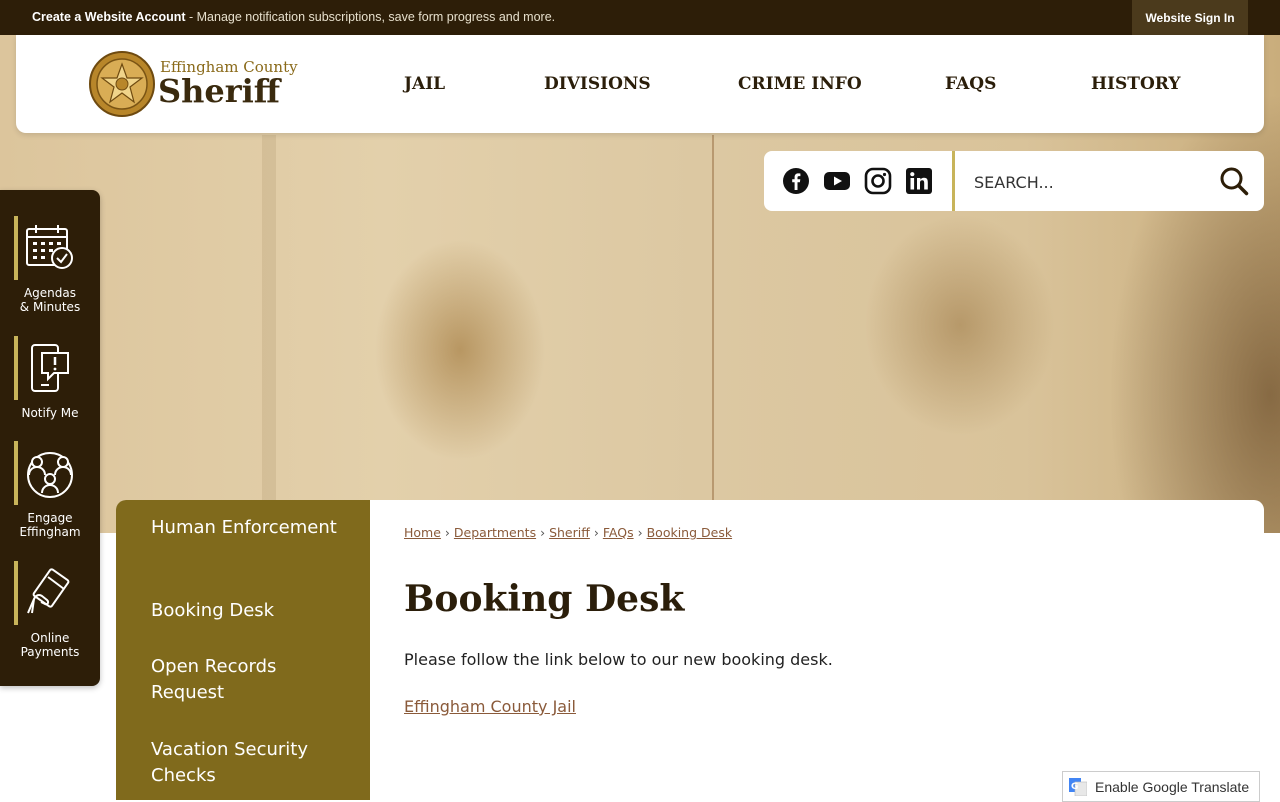 The height and width of the screenshot is (802, 1280). What do you see at coordinates (800, 84) in the screenshot?
I see `nav-crime-info: CRIME INFO` at bounding box center [800, 84].